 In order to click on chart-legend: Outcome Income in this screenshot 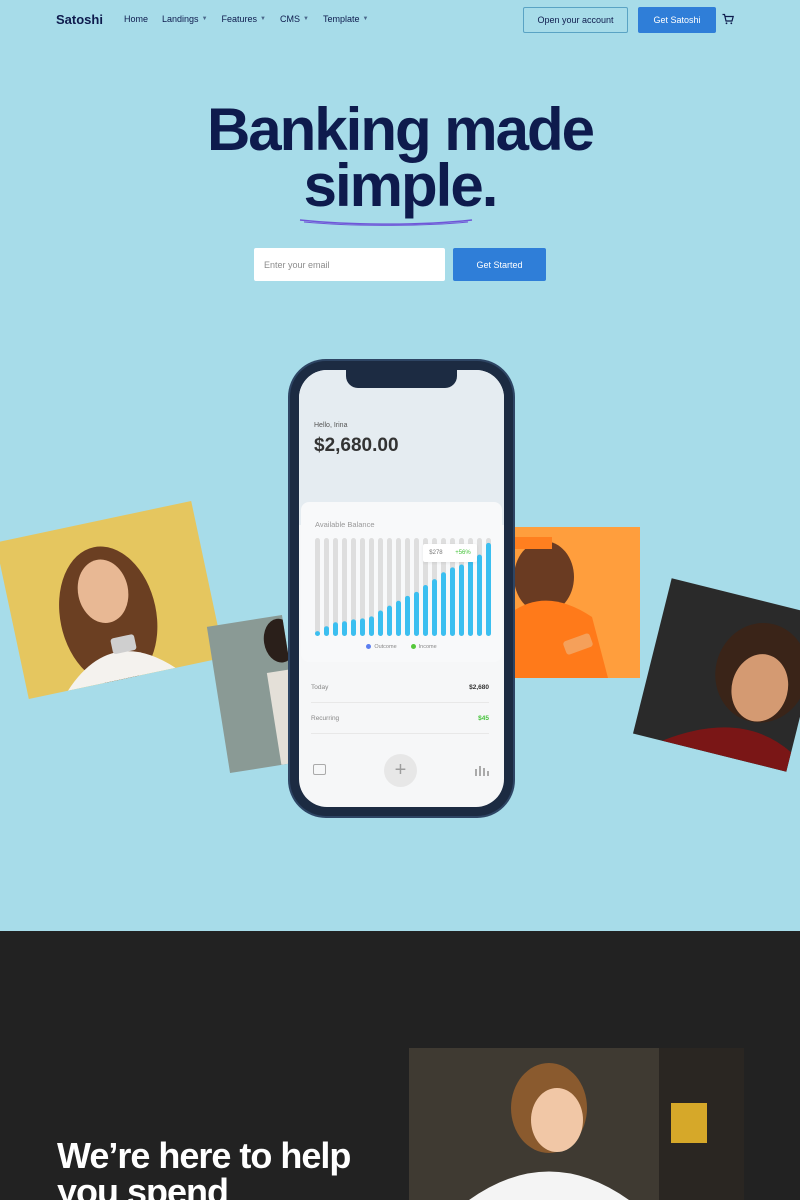, I will do `click(401, 647)`.